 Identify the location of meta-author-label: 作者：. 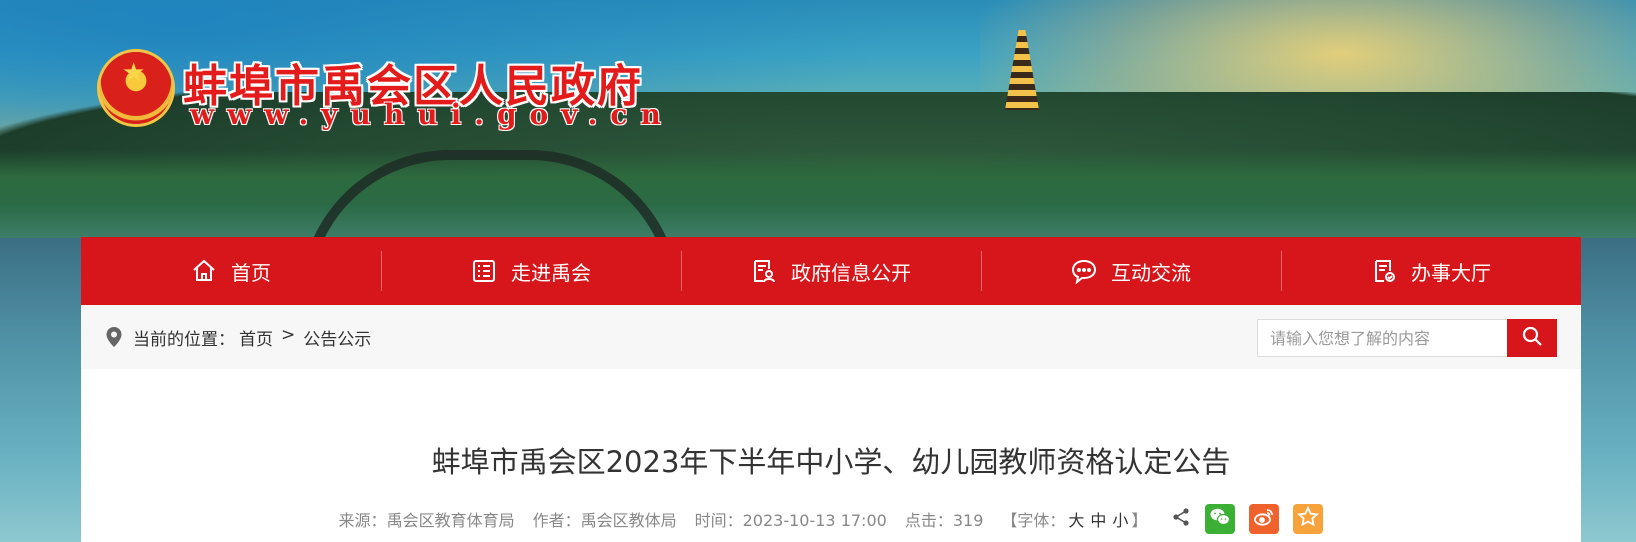
(556, 520).